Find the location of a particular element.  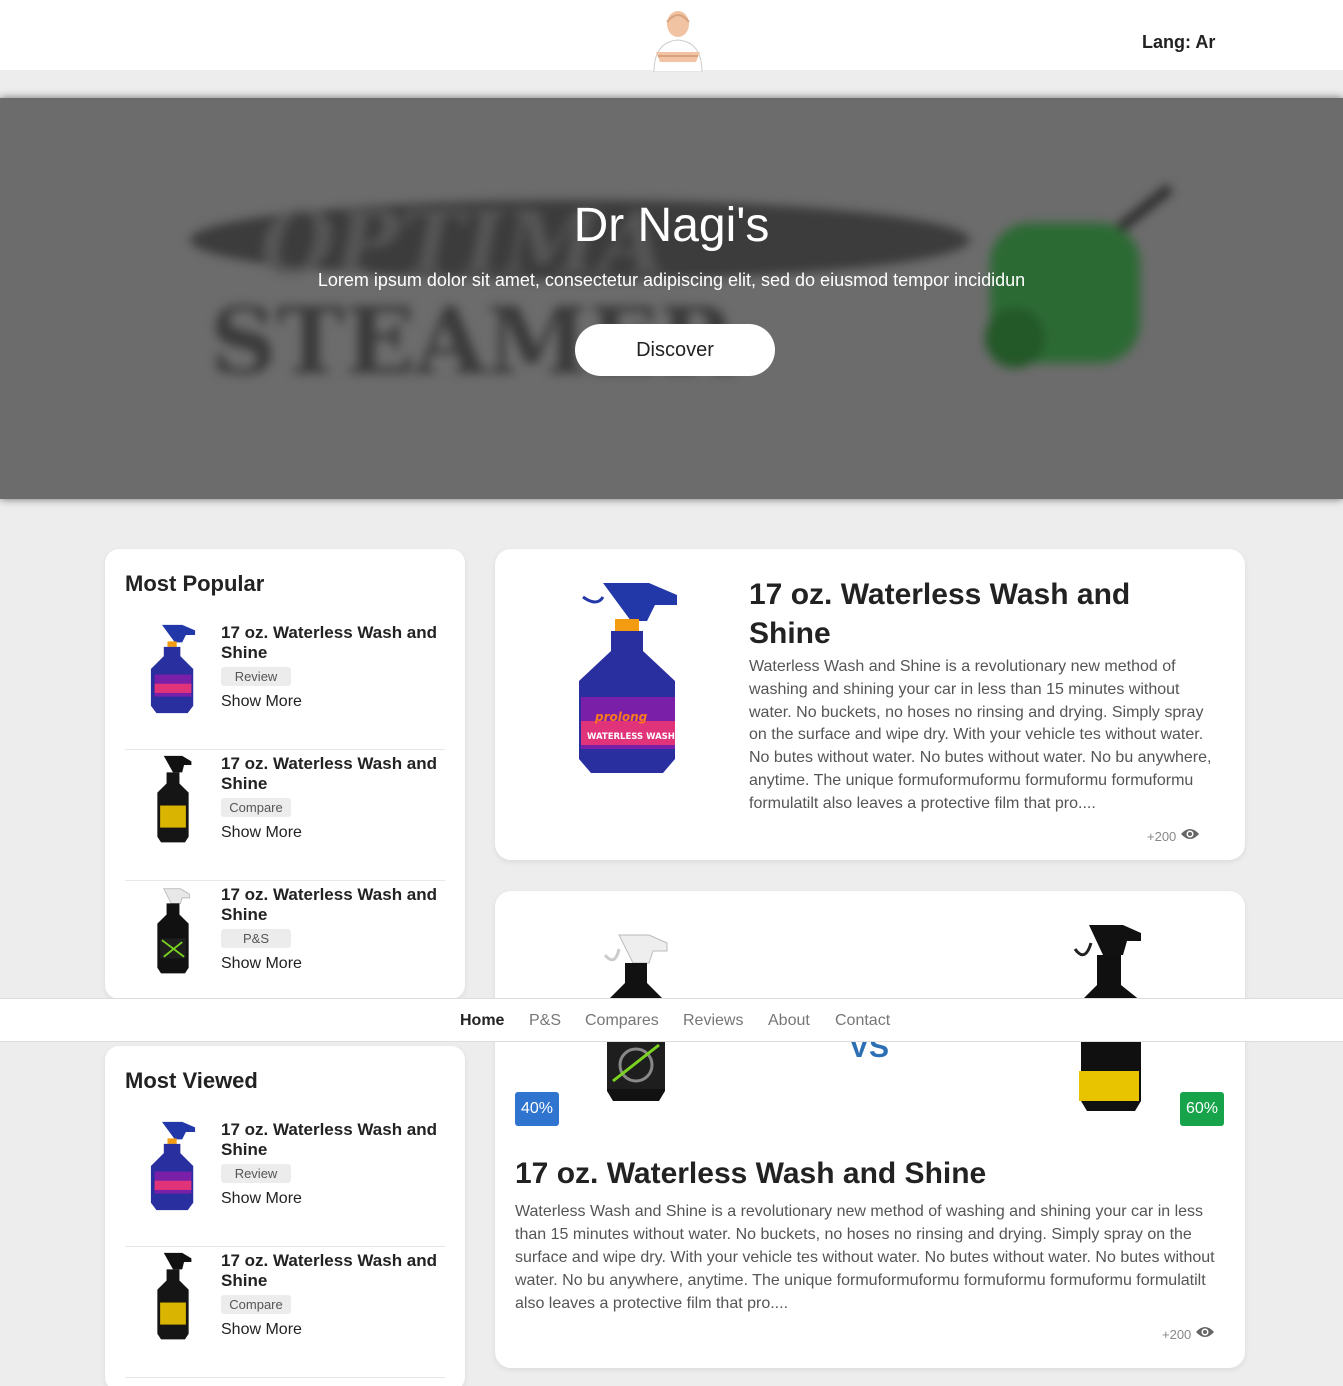

review-title: 17 oz. Waterless Wash and Shine is located at coordinates (969, 614).